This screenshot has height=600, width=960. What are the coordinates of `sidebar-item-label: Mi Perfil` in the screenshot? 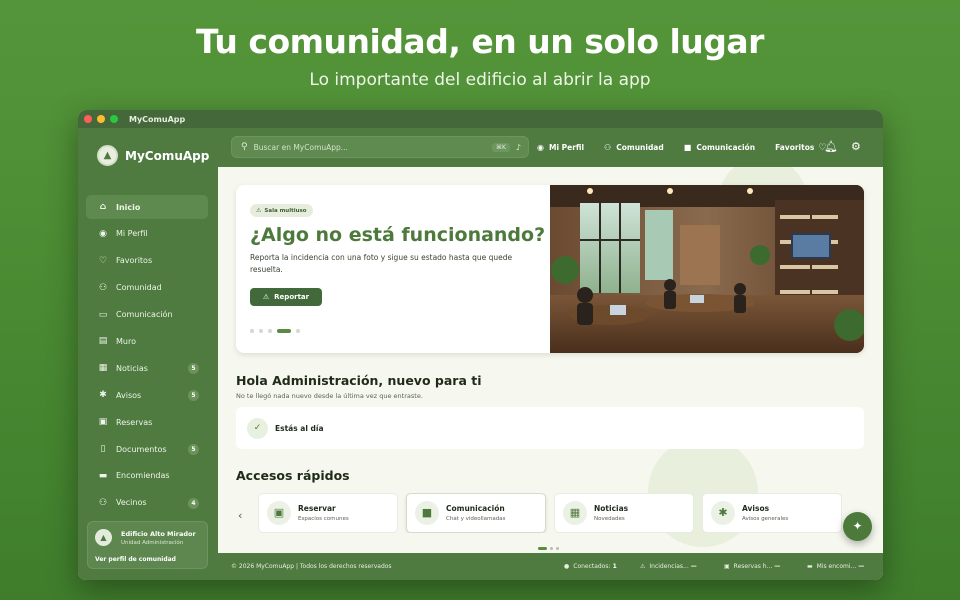 It's located at (132, 234).